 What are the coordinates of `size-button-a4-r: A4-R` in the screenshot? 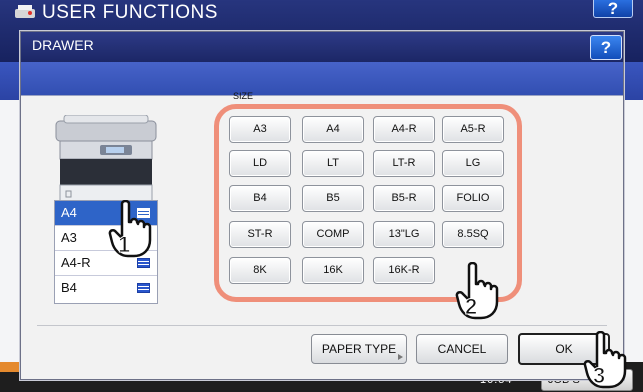 It's located at (404, 129).